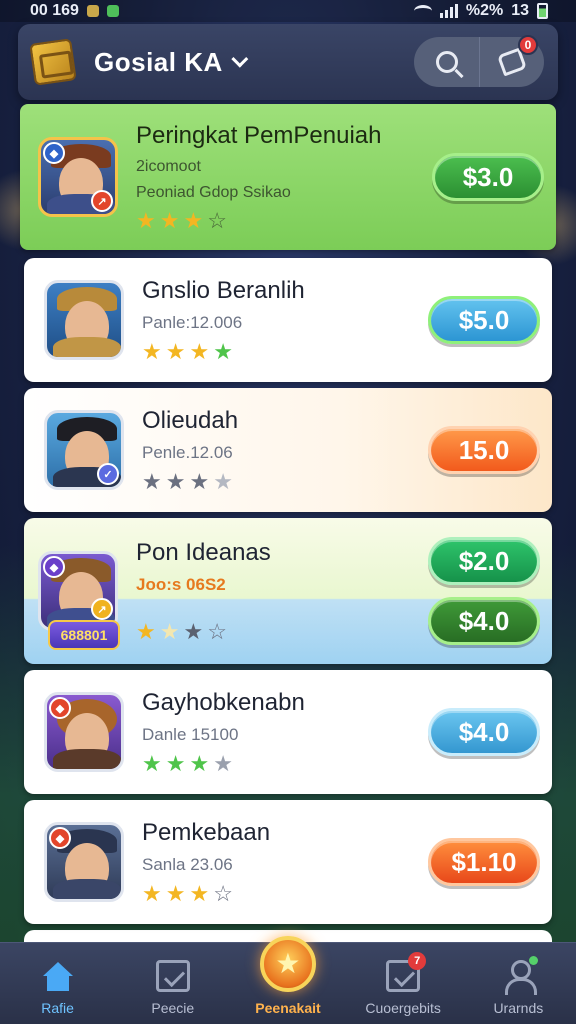 Image resolution: width=576 pixels, height=1024 pixels. Describe the element at coordinates (403, 1008) in the screenshot. I see `nav-label: Cuoergebits` at that location.